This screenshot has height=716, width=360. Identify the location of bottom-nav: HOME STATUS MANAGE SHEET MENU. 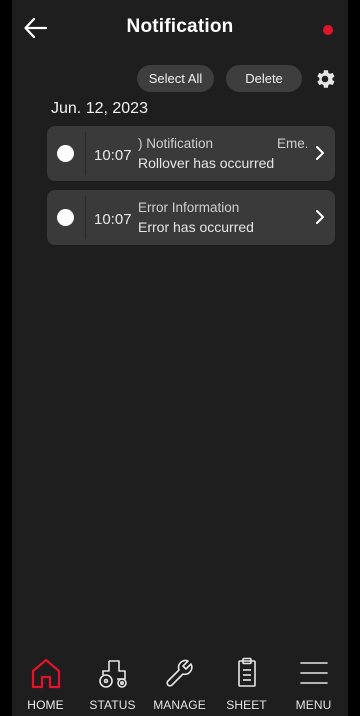
(180, 682).